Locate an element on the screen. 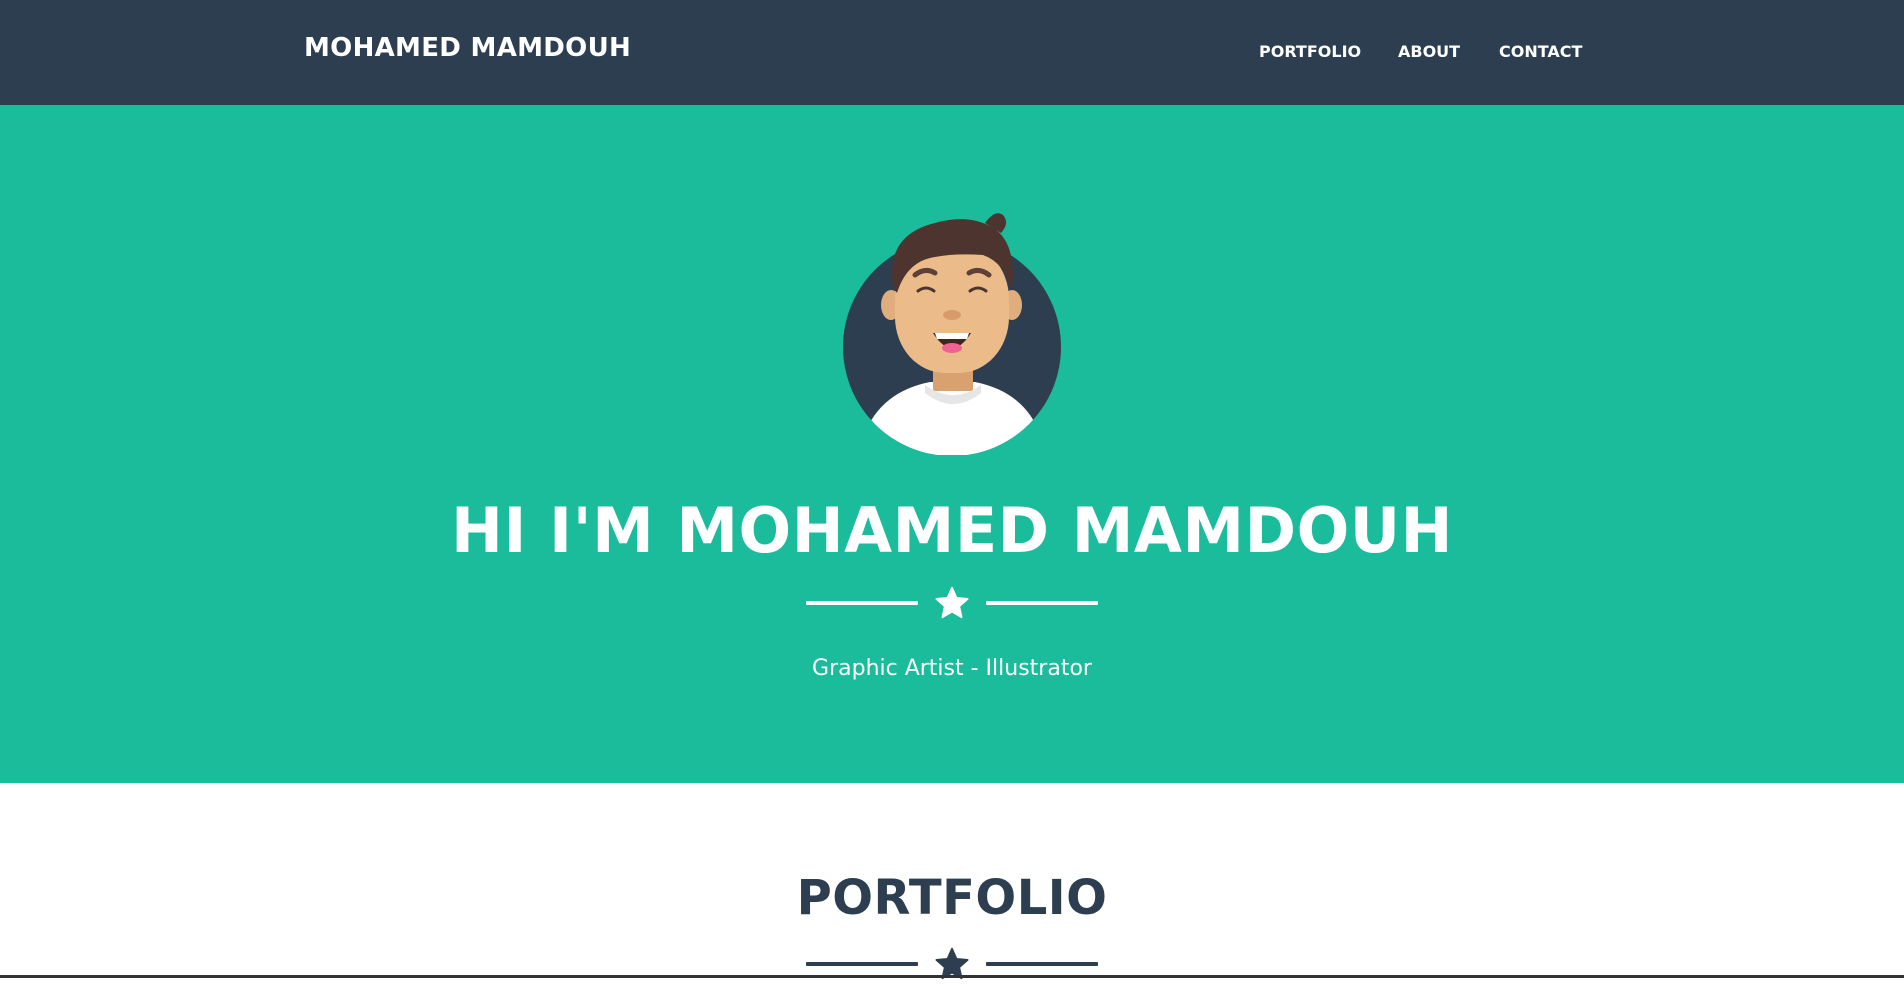  hero-subtitle: Graphic Artist - Illustrator is located at coordinates (952, 668).